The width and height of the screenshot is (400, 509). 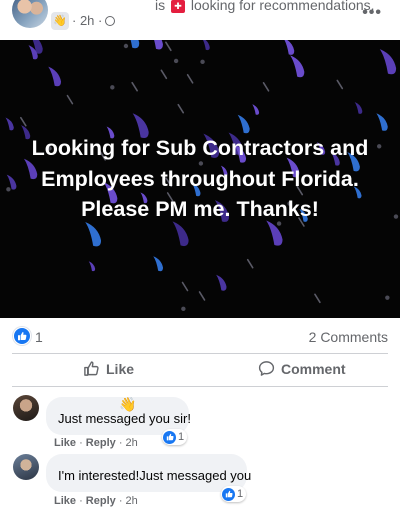 What do you see at coordinates (178, 6) in the screenshot?
I see `recommendation-flag-icon: ✚` at bounding box center [178, 6].